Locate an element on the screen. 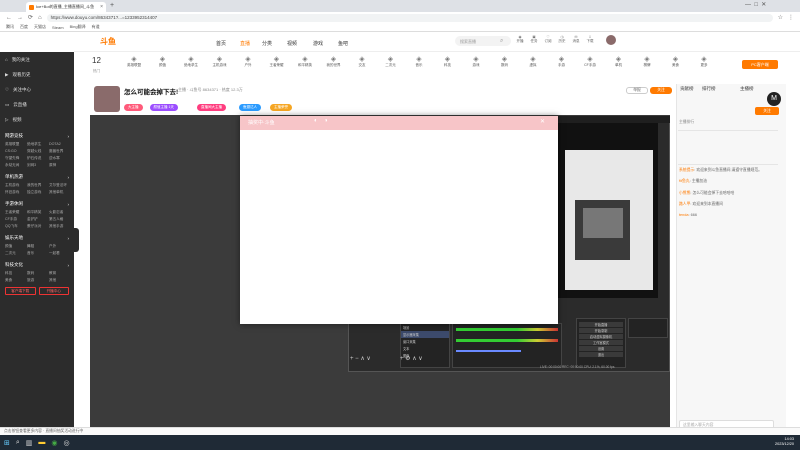 This screenshot has width=800, height=450. nav-home: 首页 is located at coordinates (221, 43).